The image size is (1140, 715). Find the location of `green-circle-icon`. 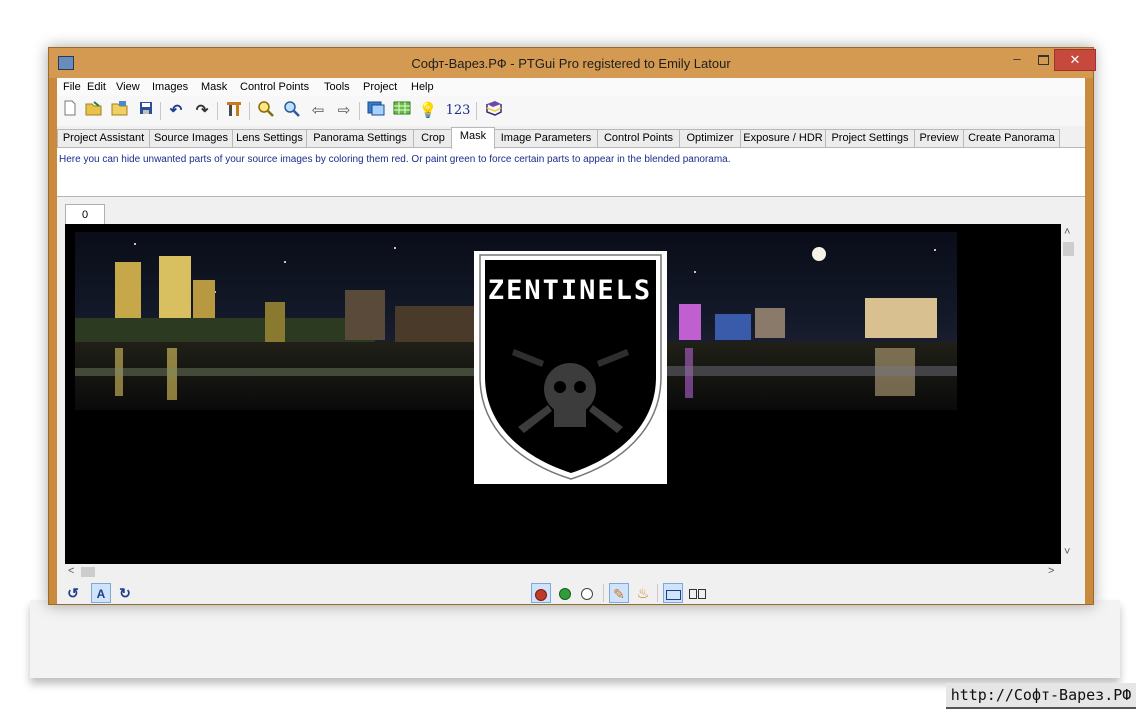

green-circle-icon is located at coordinates (565, 594).